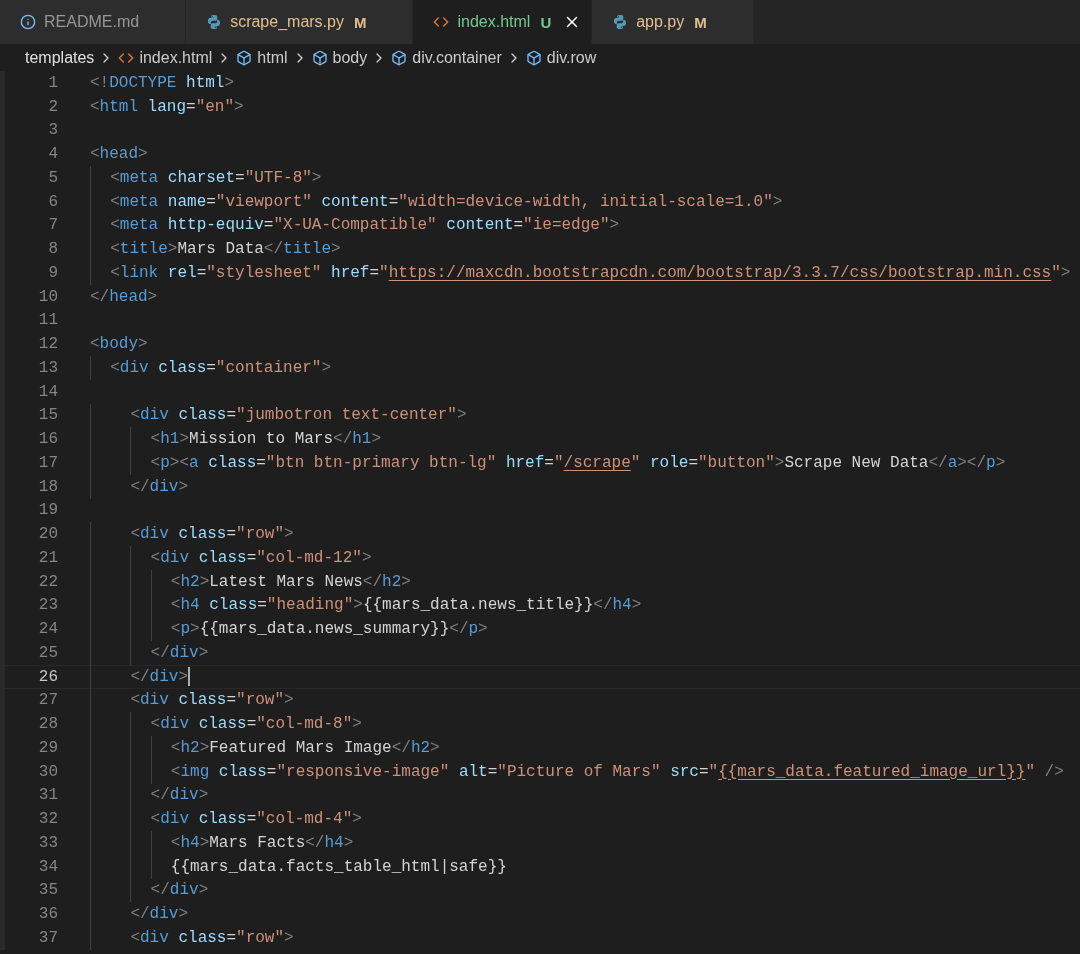  I want to click on line-number: 13, so click(48, 367).